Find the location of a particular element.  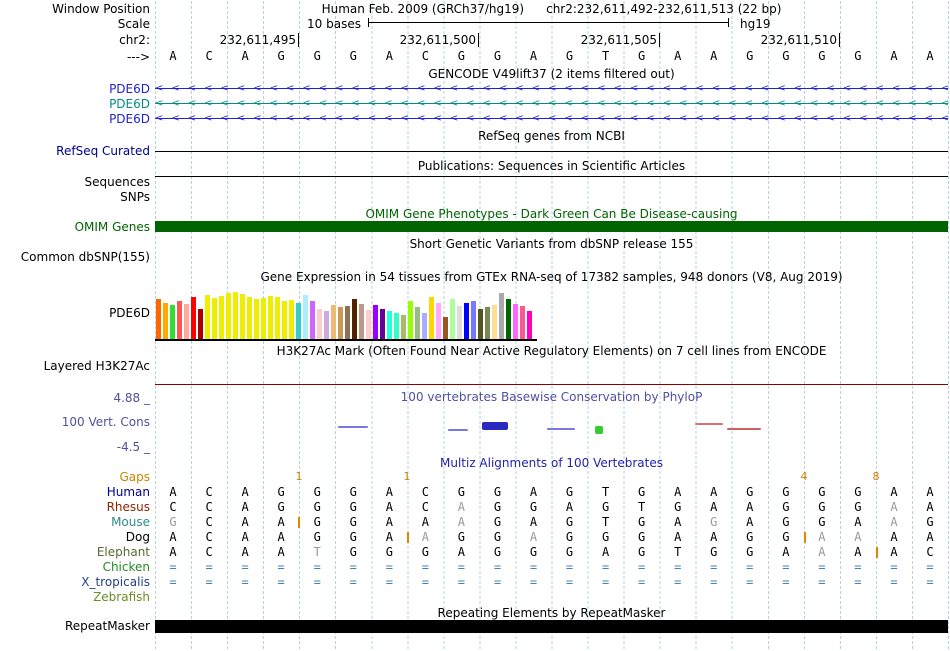

multiz-row-dog: ACAAGGAAGGAGGGAAGGAAAA is located at coordinates (551, 537).